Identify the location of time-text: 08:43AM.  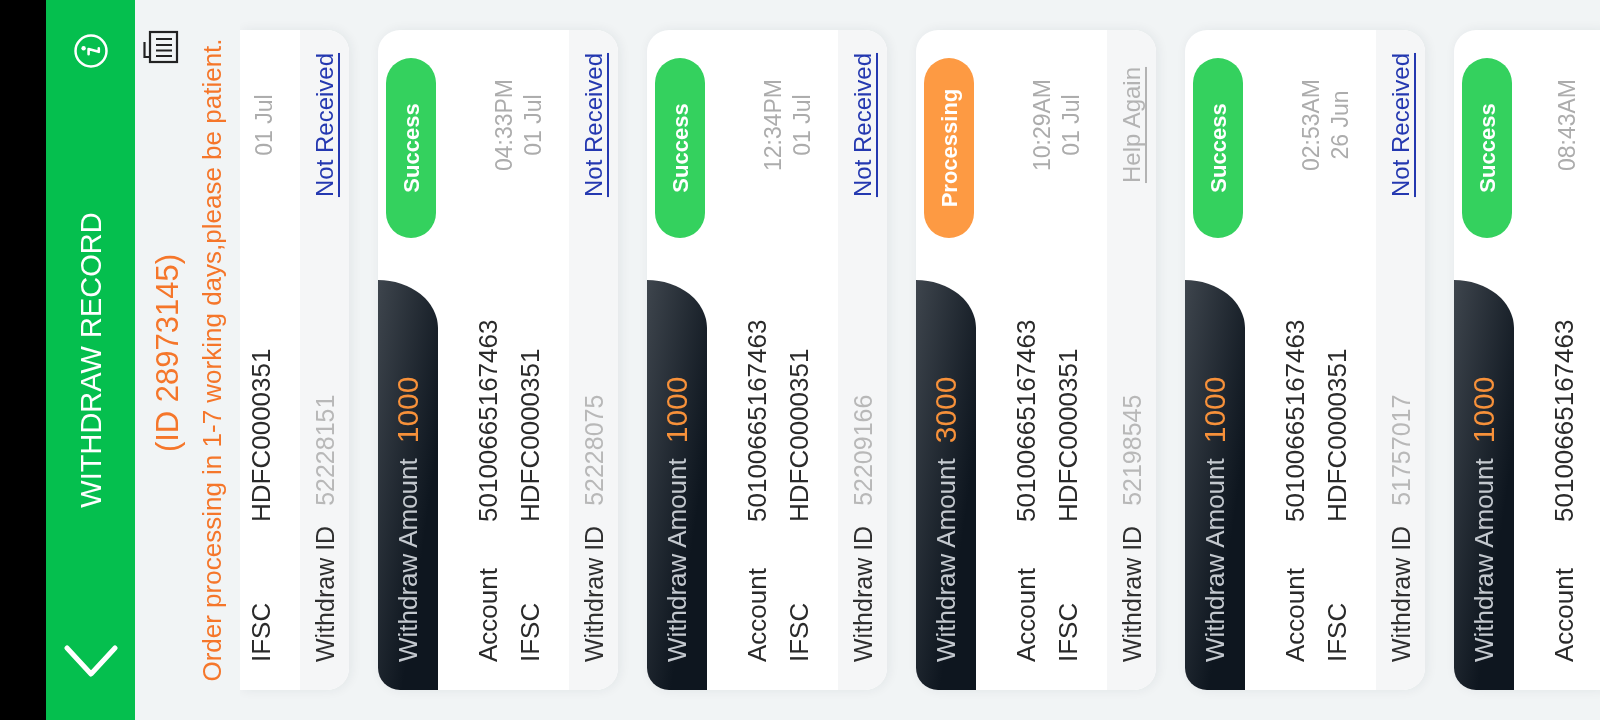
(1567, 125).